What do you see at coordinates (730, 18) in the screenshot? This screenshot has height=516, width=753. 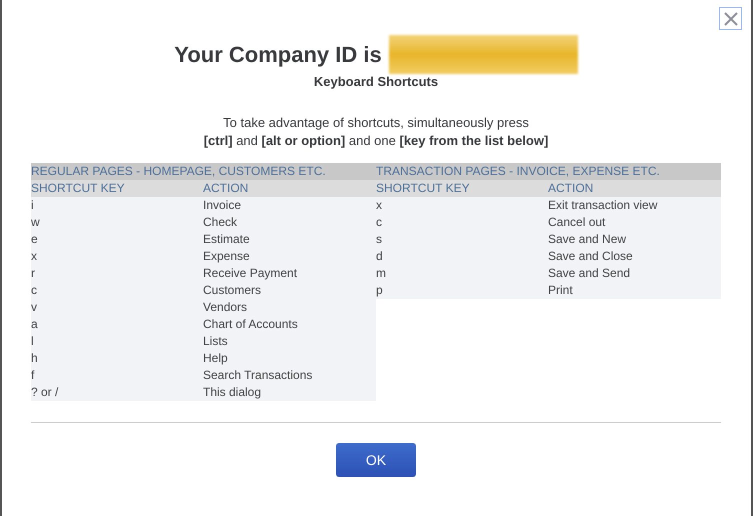 I see `close-icon` at bounding box center [730, 18].